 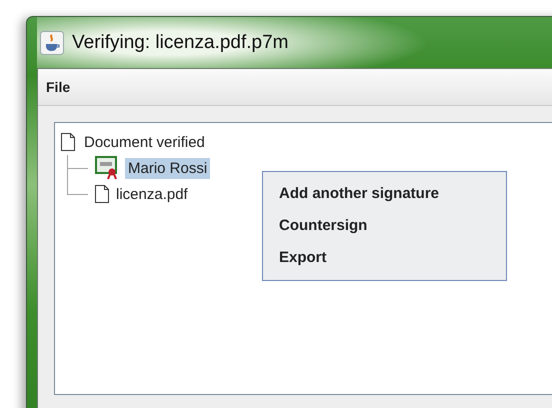 What do you see at coordinates (384, 258) in the screenshot?
I see `context-menu-item: Export` at bounding box center [384, 258].